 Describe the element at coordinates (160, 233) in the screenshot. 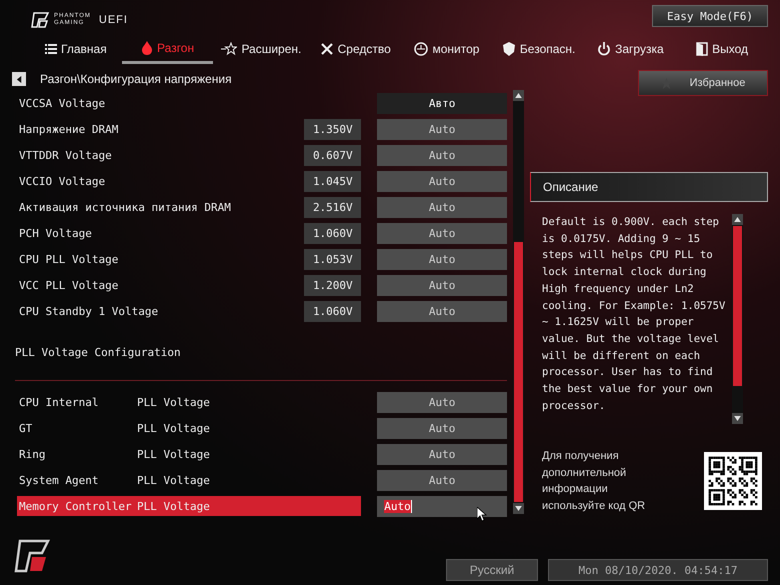

I see `setting-label: PCH Voltage` at that location.